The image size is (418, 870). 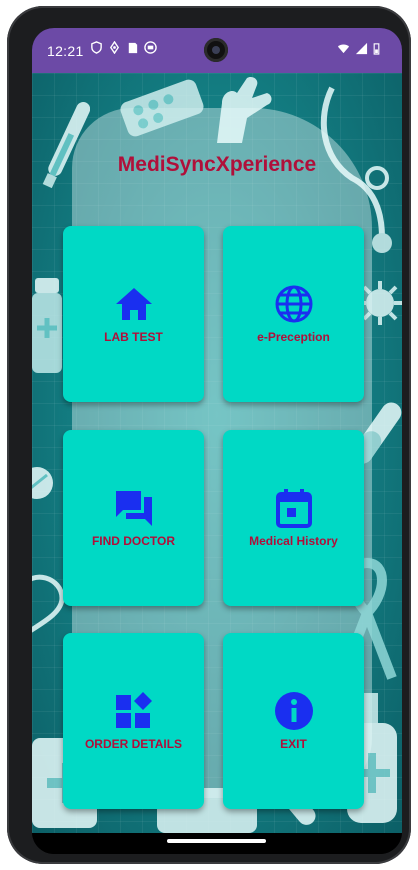 What do you see at coordinates (244, 109) in the screenshot?
I see `glove-icon` at bounding box center [244, 109].